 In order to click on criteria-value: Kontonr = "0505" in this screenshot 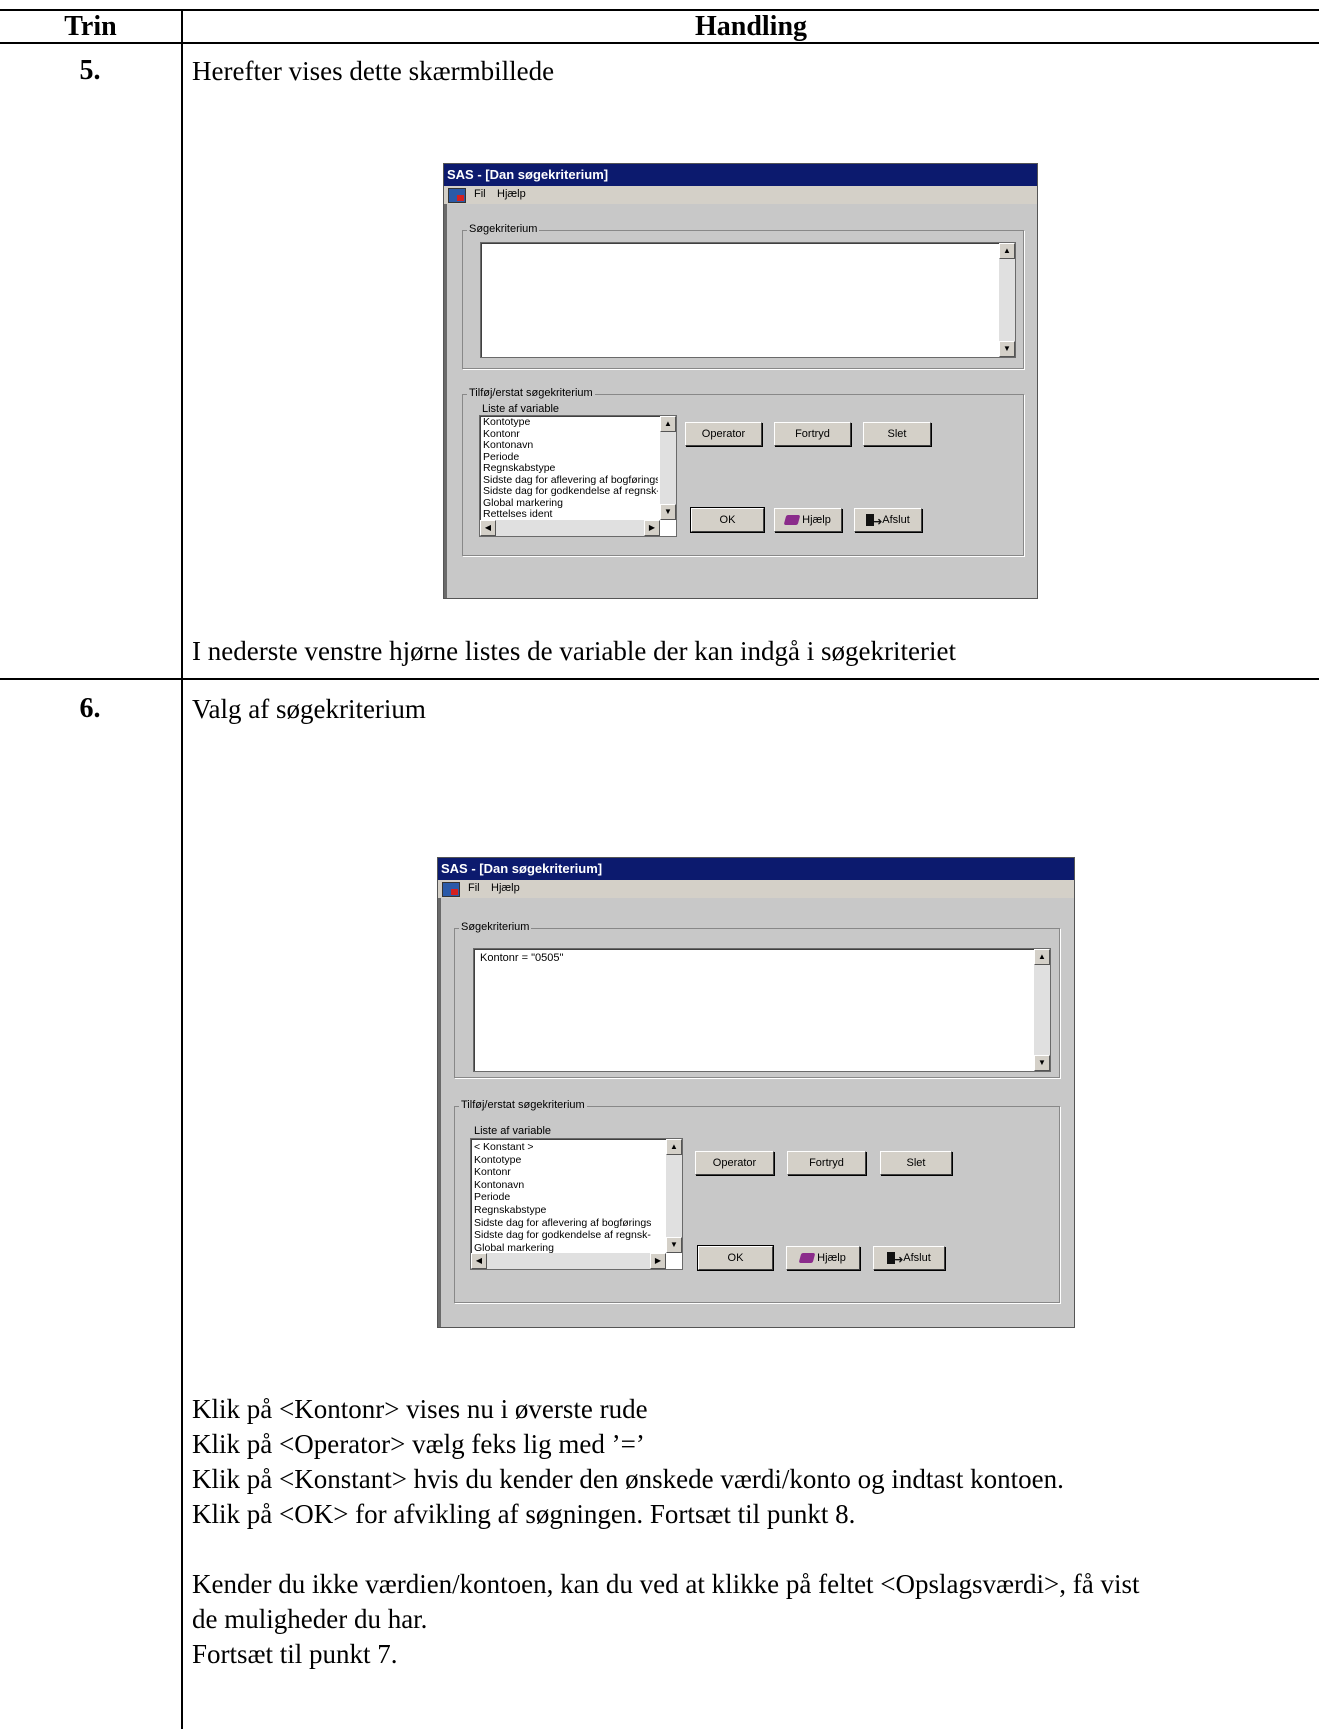, I will do `click(522, 958)`.